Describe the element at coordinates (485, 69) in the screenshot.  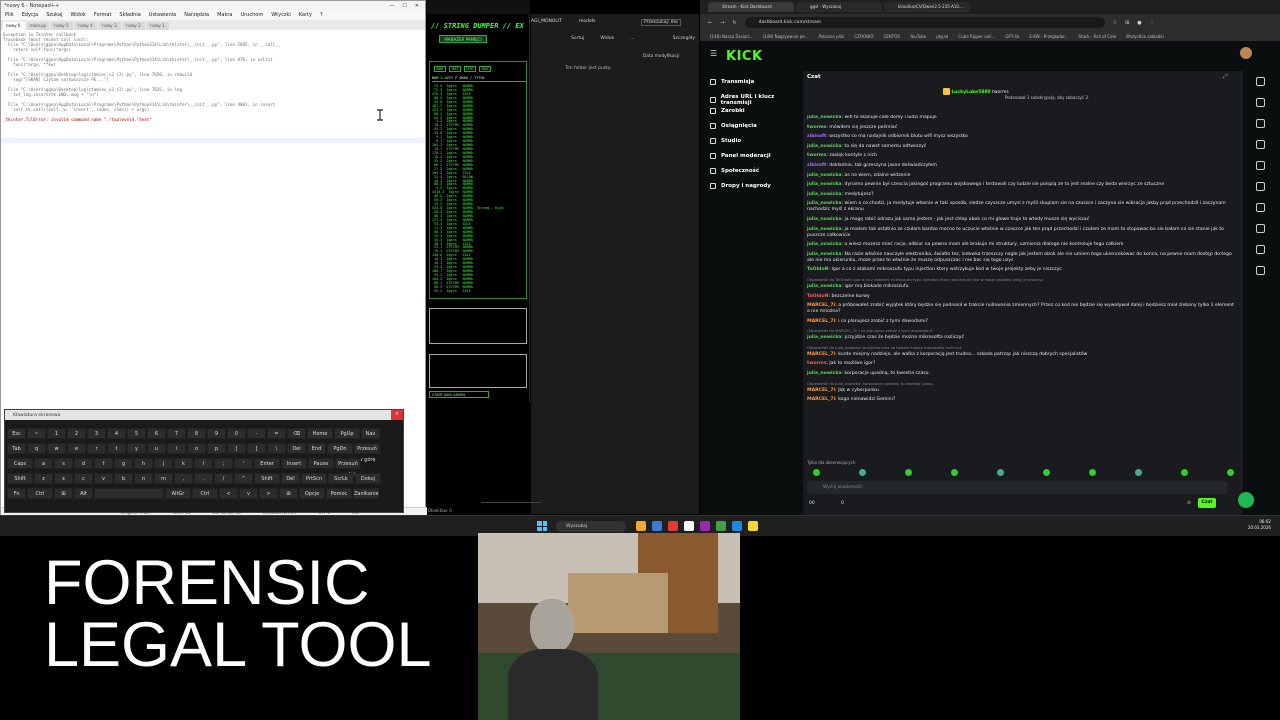
I see `tool-button: RAZ` at that location.